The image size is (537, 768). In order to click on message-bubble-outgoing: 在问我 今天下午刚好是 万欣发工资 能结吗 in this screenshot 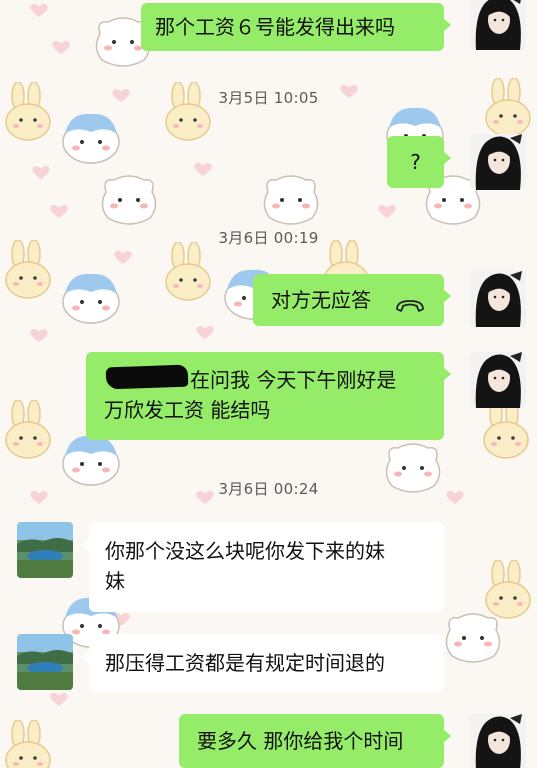, I will do `click(268, 396)`.